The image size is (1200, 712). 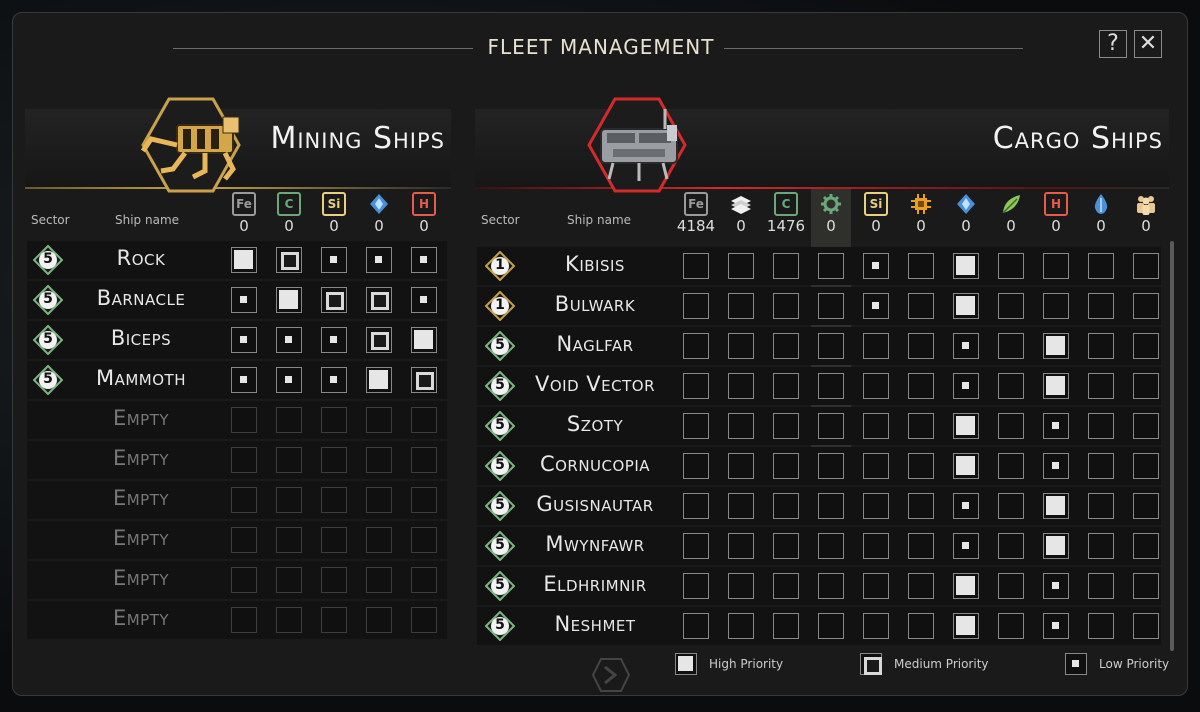 What do you see at coordinates (289, 213) in the screenshot?
I see `resource-column-carbon: C0` at bounding box center [289, 213].